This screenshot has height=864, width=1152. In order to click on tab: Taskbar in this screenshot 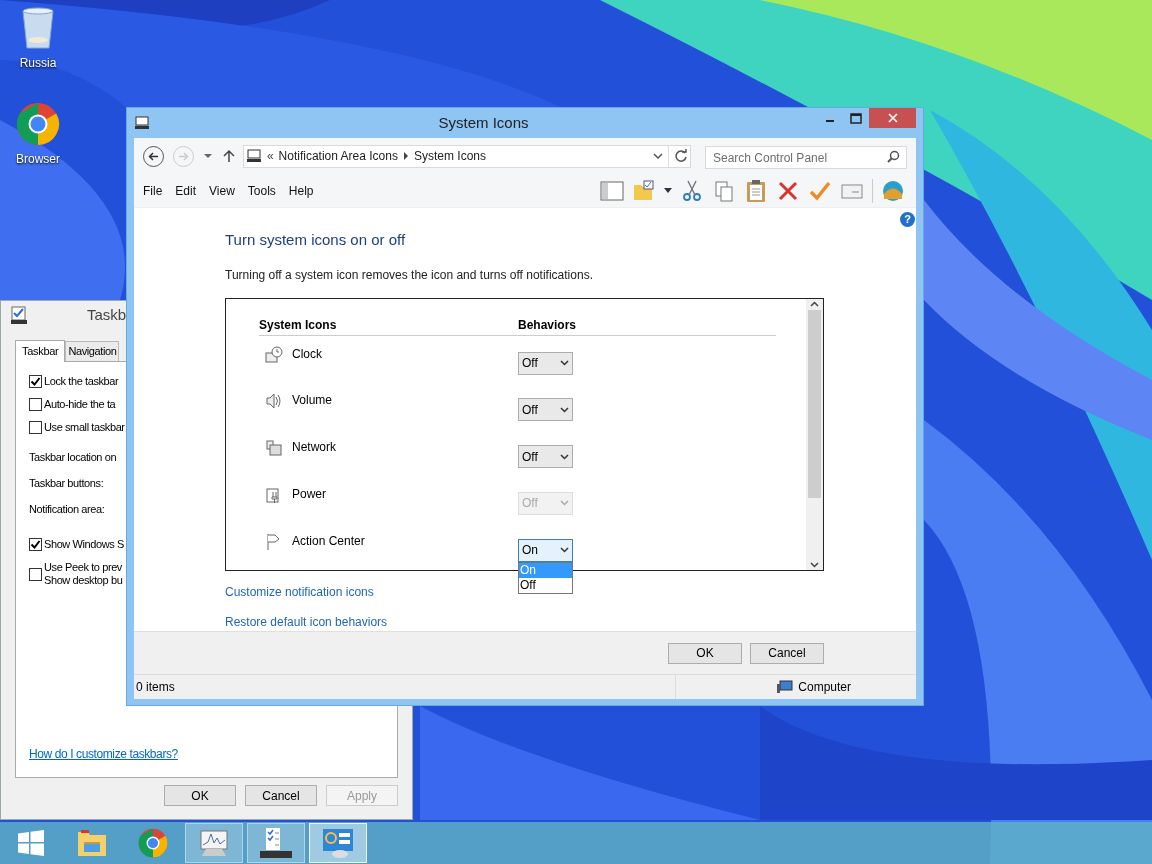, I will do `click(40, 351)`.